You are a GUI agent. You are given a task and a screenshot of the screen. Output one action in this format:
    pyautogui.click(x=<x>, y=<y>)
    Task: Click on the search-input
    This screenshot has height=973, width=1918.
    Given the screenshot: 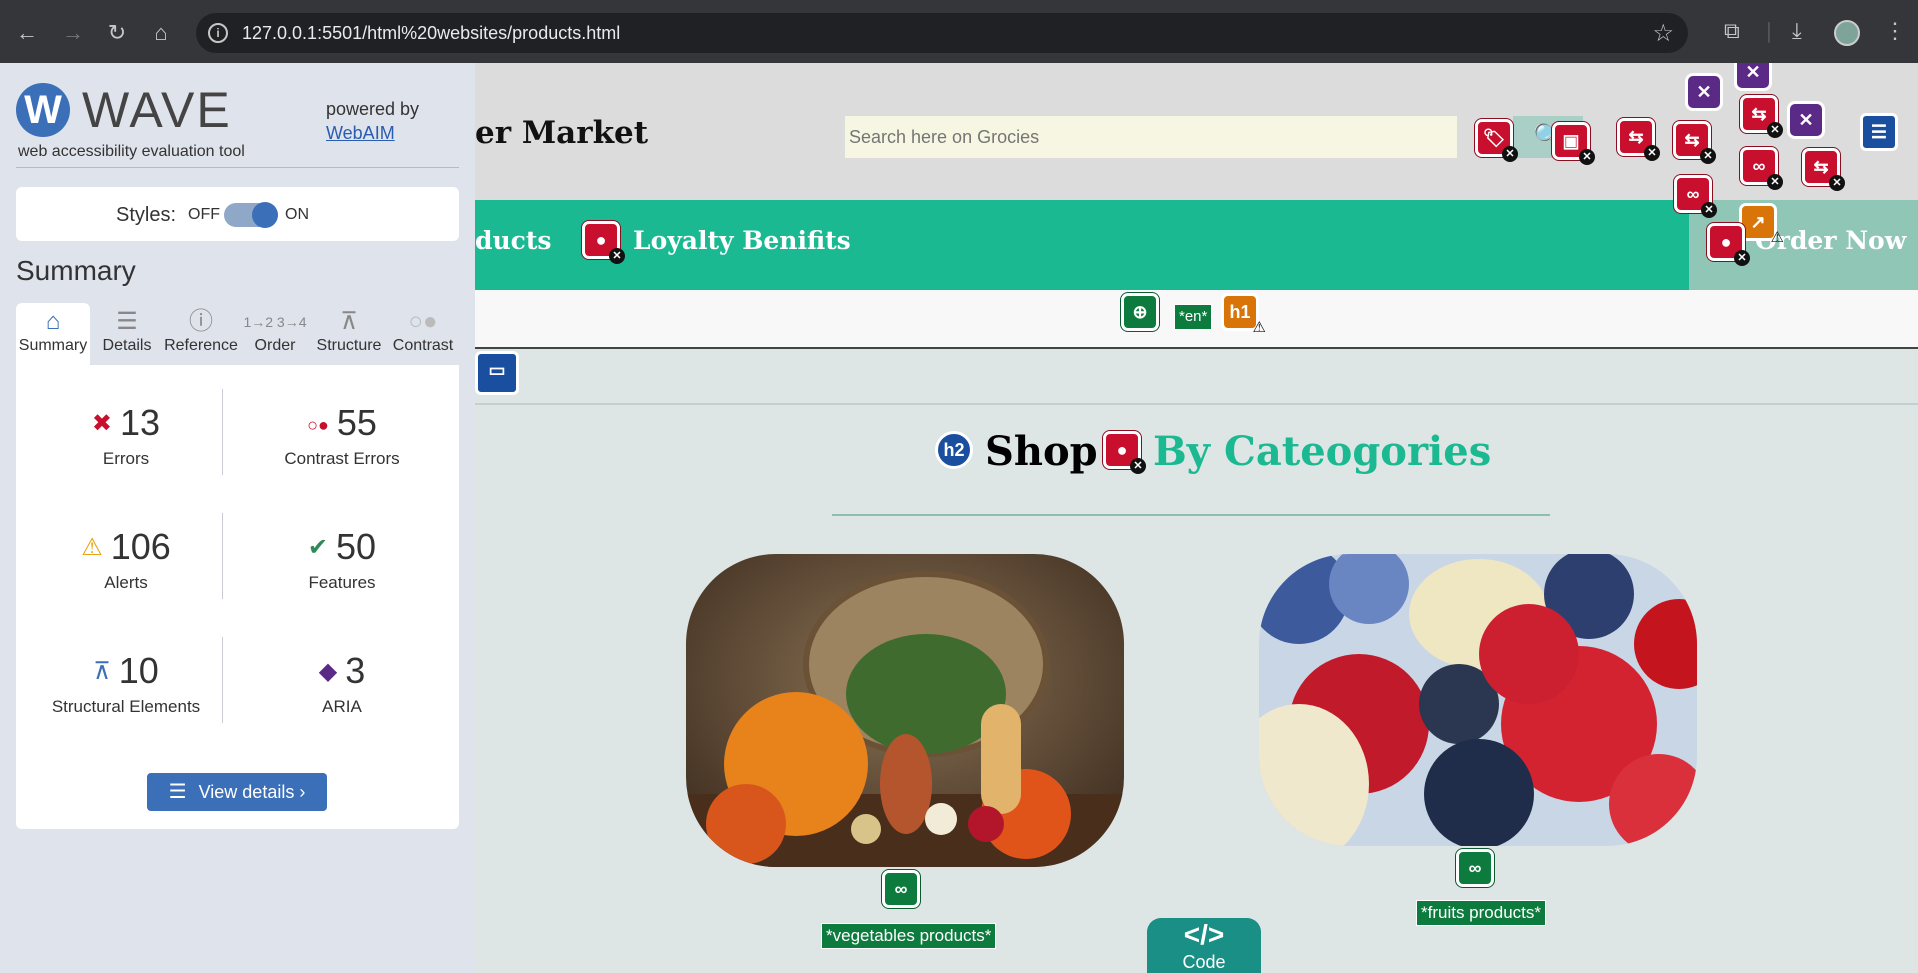 What is the action you would take?
    pyautogui.click(x=1151, y=137)
    